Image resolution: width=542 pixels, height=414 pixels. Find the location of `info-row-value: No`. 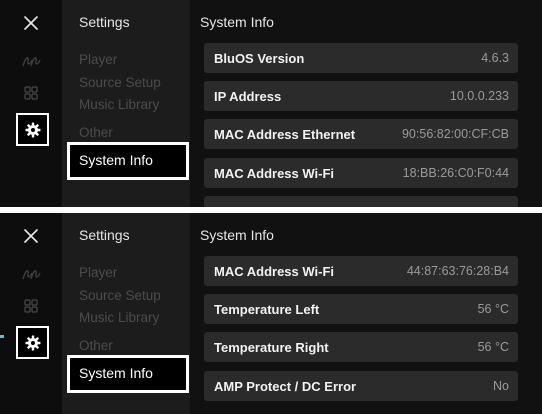

info-row-value: No is located at coordinates (501, 386).